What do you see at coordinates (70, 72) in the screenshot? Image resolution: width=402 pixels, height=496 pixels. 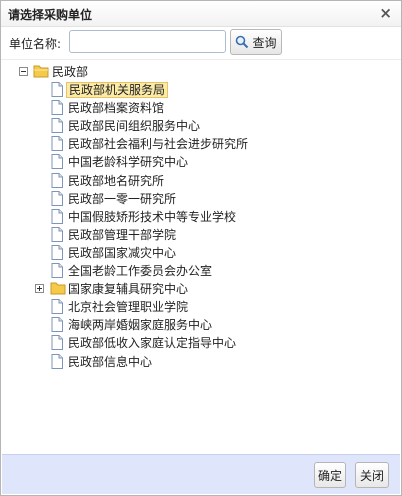 I see `tree-root-label: 民政部` at bounding box center [70, 72].